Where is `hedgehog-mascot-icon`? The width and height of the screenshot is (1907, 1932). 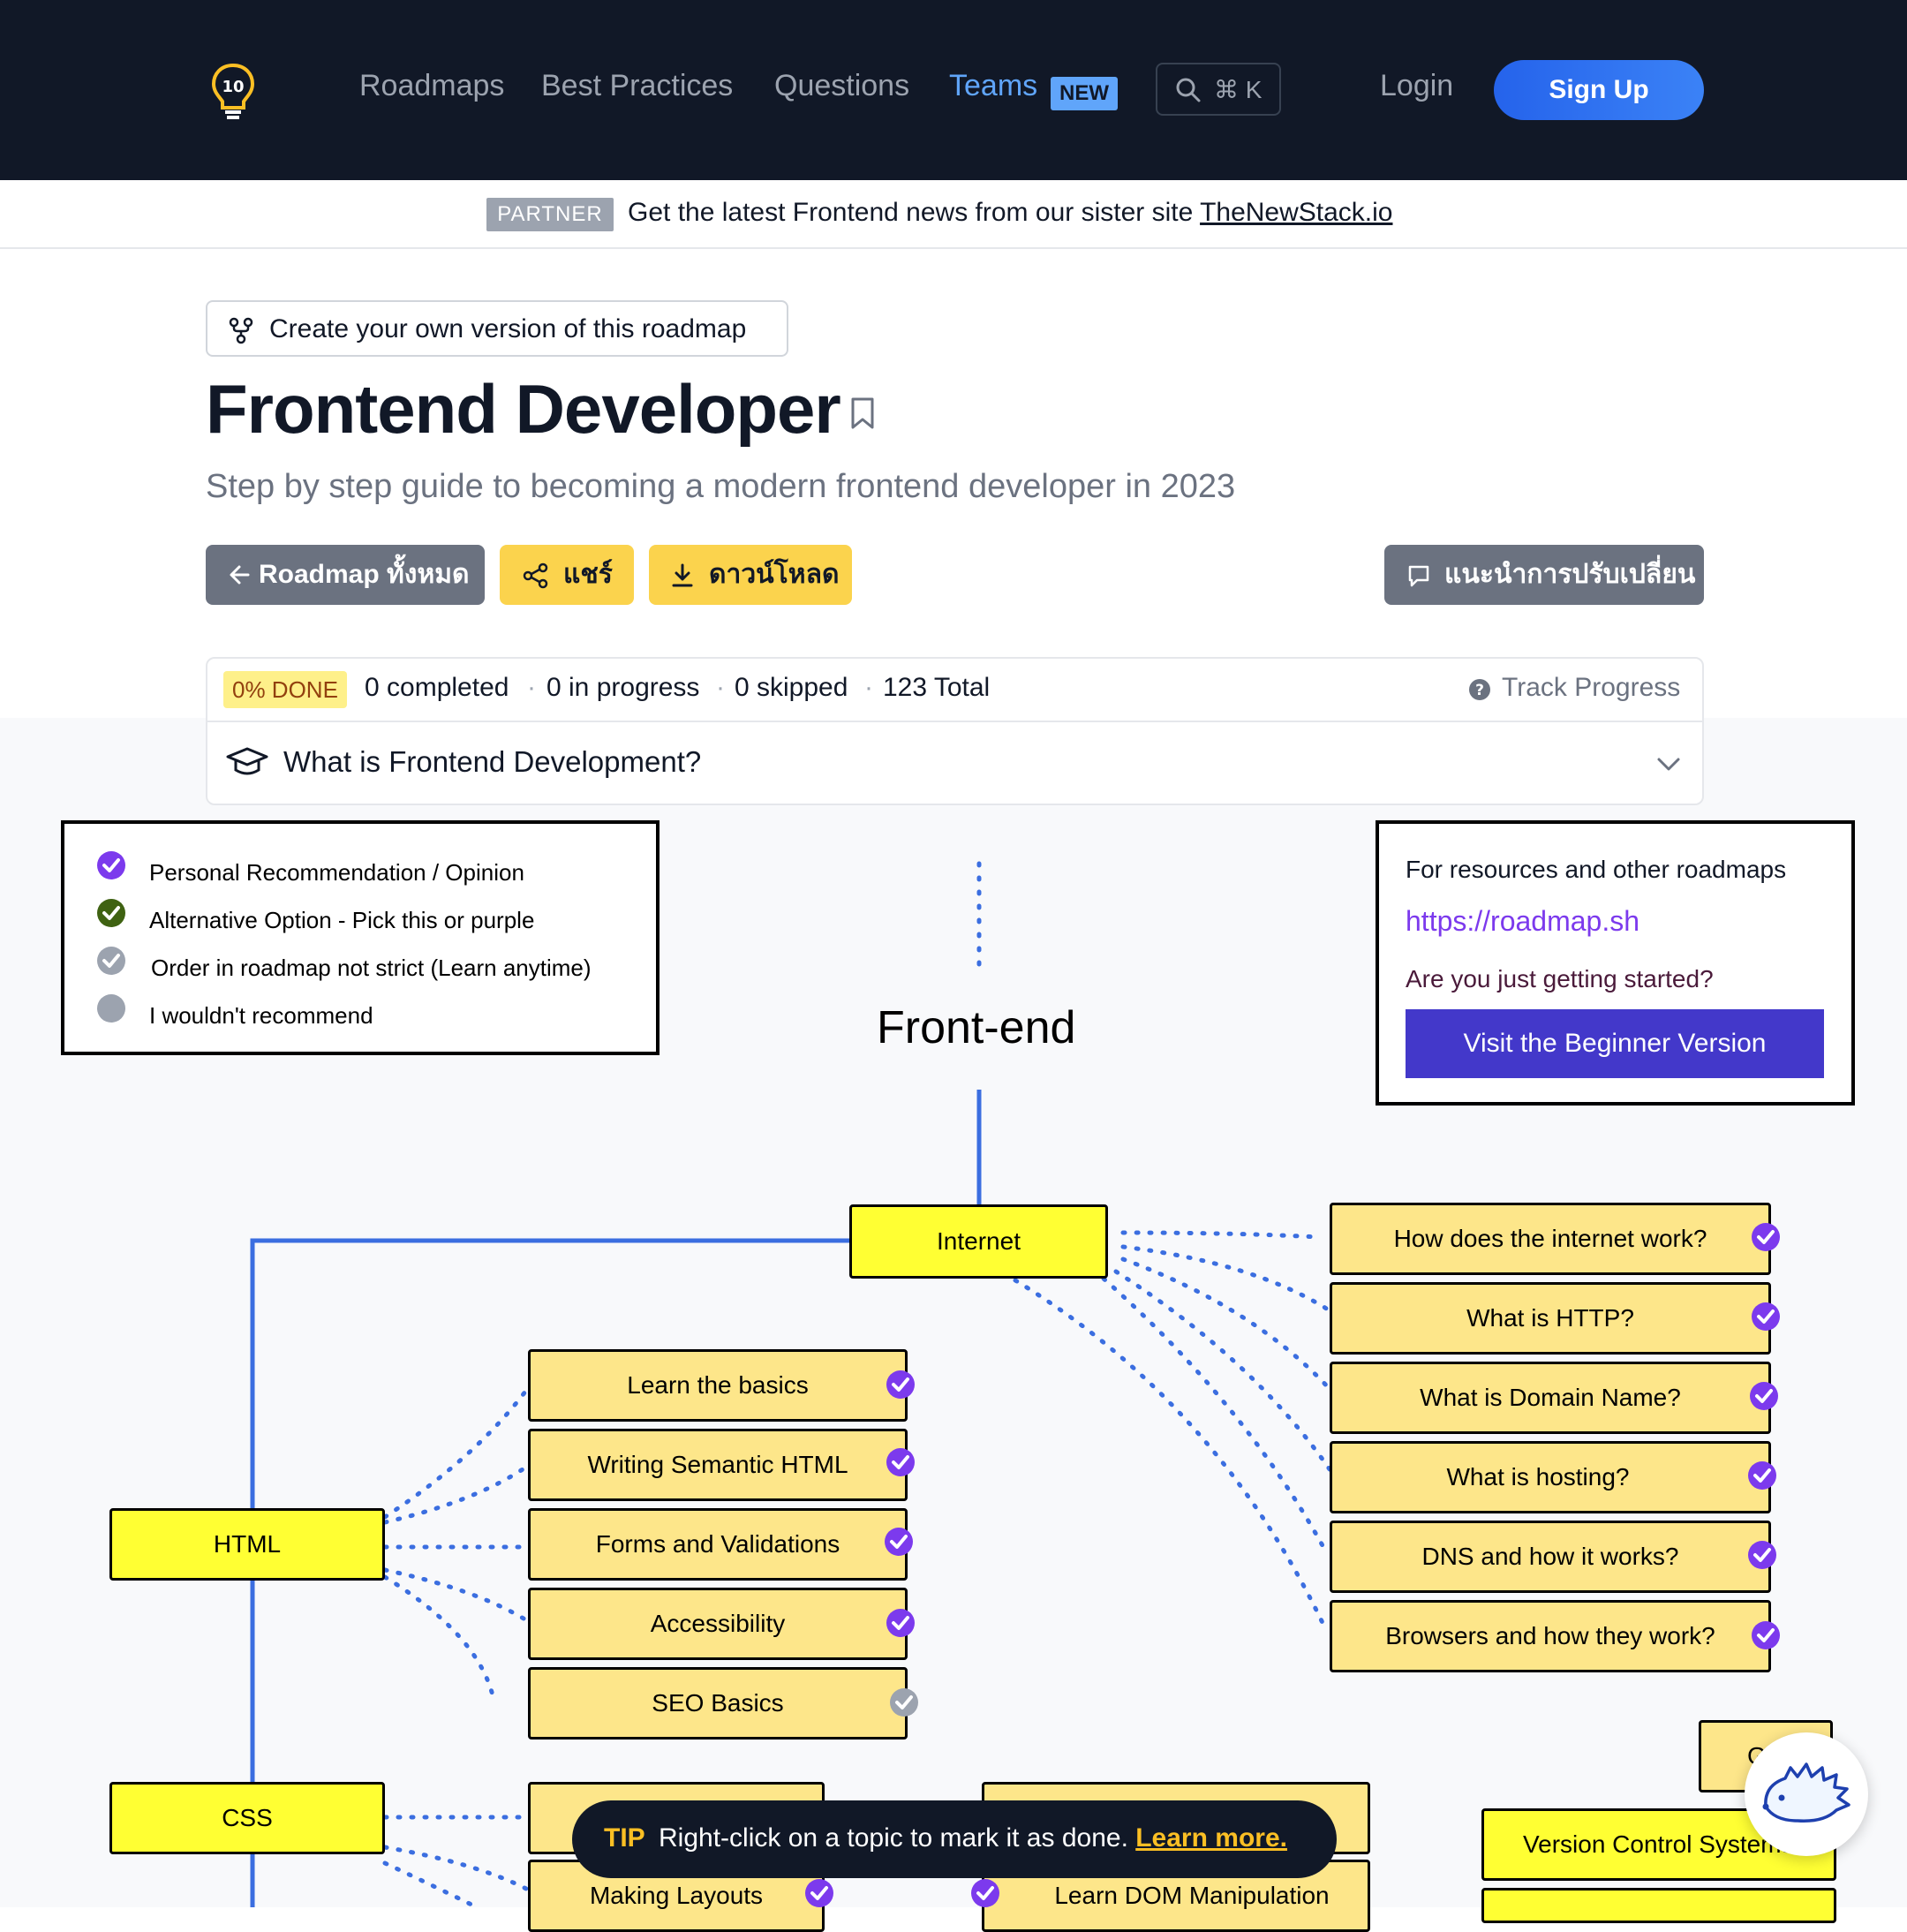
hedgehog-mascot-icon is located at coordinates (1806, 1792).